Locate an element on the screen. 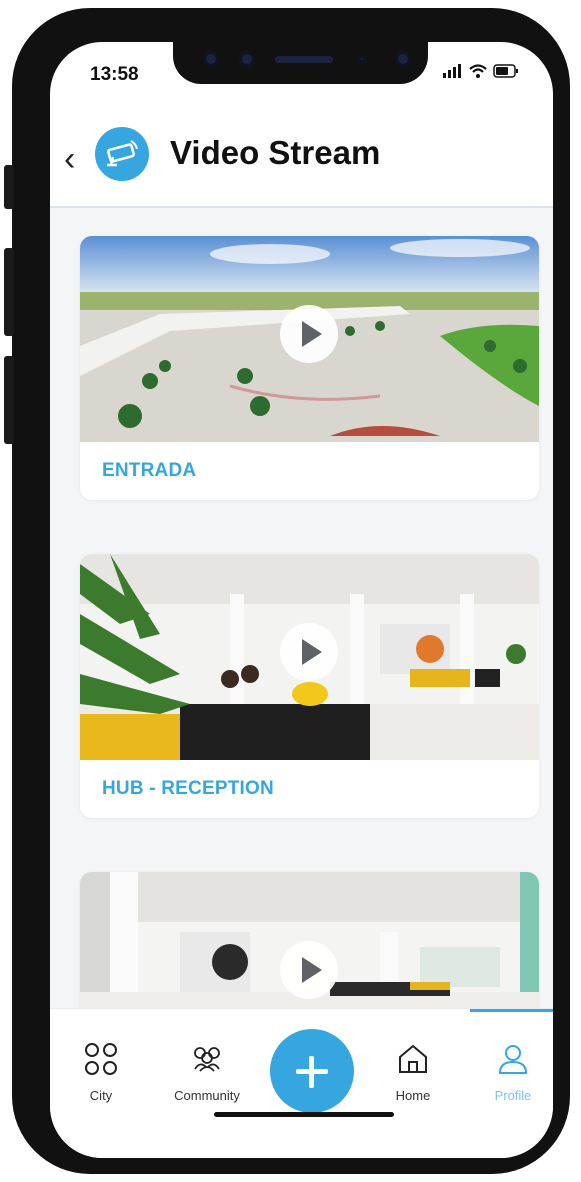 Image resolution: width=581 pixels, height=1182 pixels. notch is located at coordinates (300, 63).